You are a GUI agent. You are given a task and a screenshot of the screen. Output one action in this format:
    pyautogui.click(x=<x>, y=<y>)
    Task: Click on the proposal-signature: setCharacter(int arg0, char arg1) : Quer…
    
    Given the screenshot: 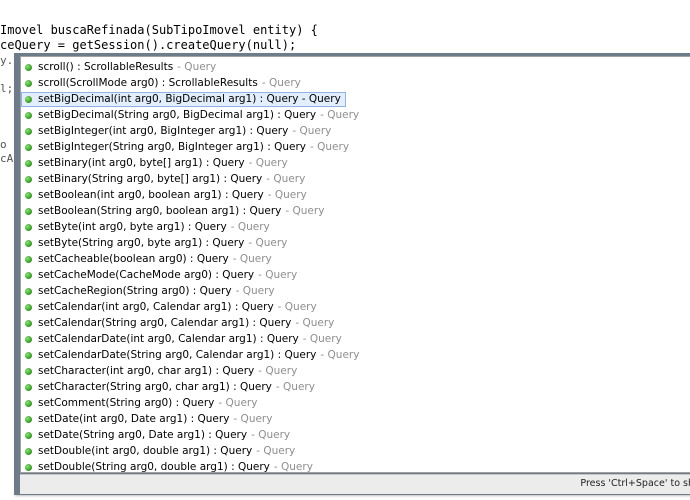 What is the action you would take?
    pyautogui.click(x=146, y=371)
    